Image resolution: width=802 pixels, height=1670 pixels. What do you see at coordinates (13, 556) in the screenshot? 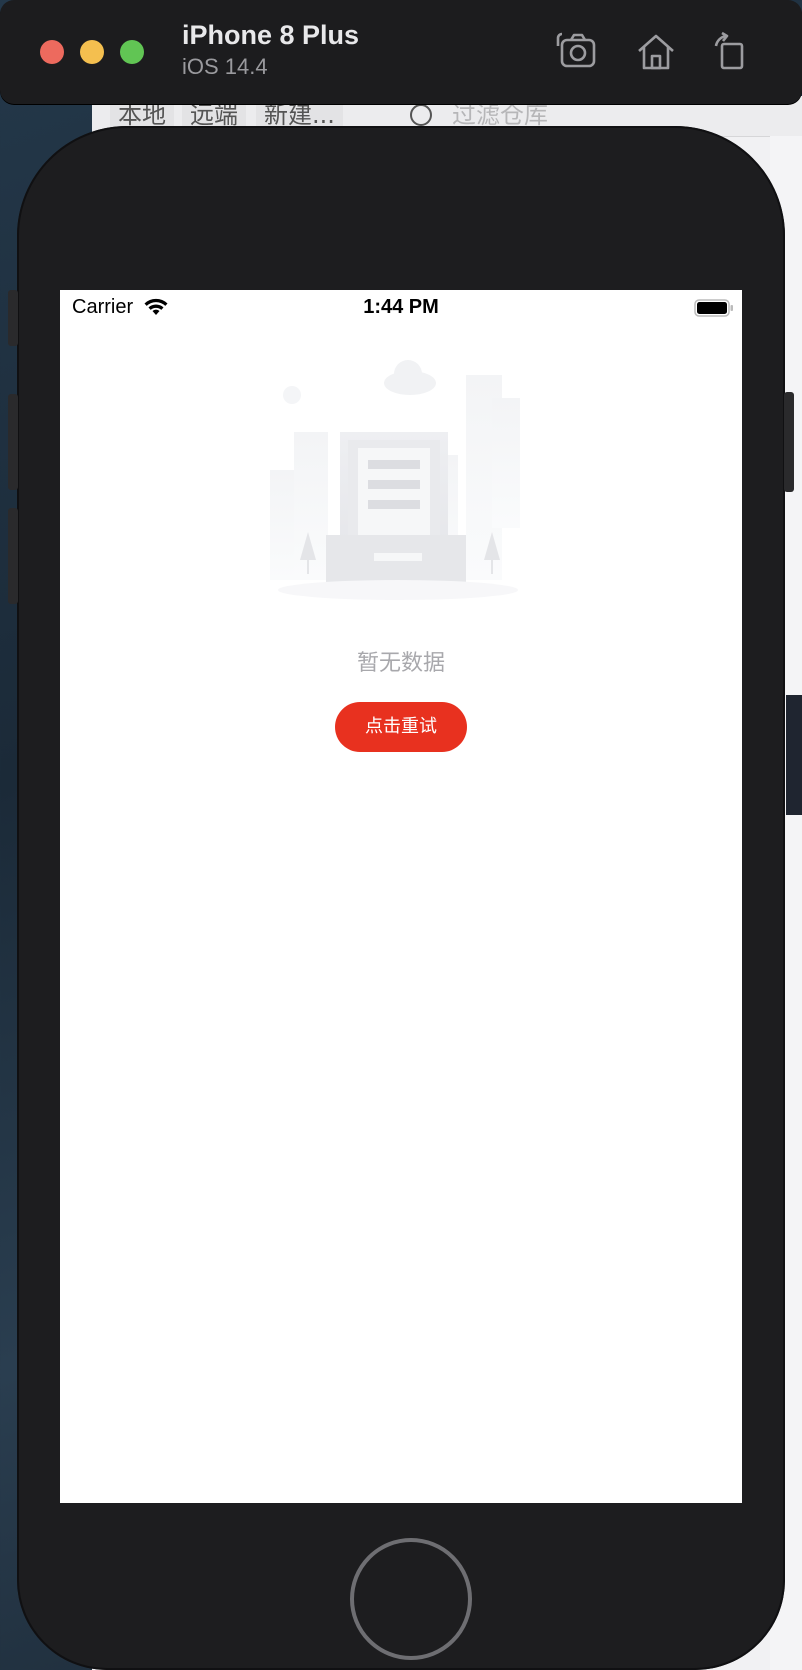
I see `volume-down-button` at bounding box center [13, 556].